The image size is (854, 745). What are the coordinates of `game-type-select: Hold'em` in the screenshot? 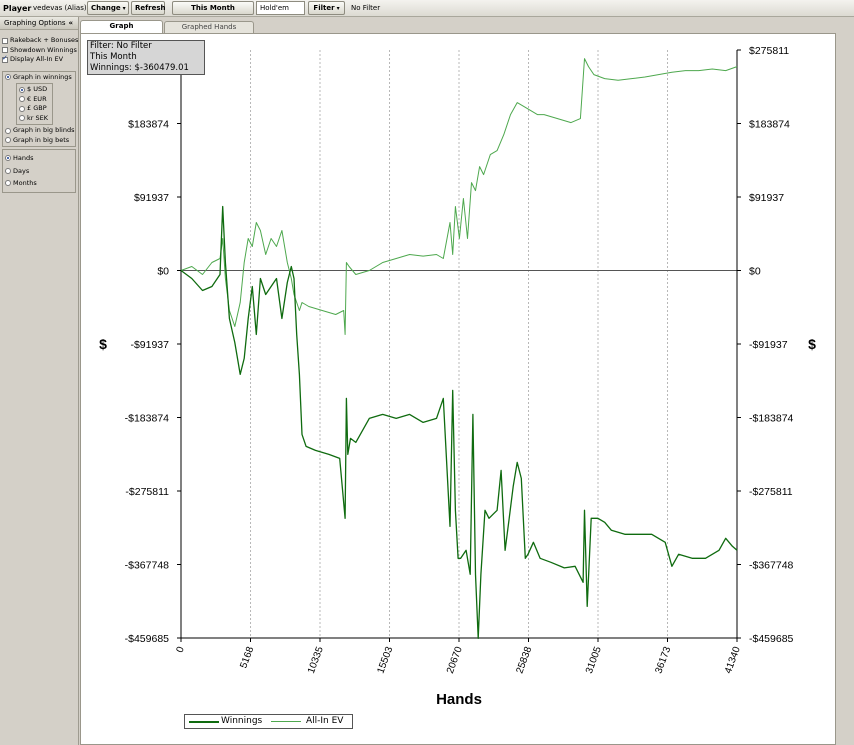 It's located at (280, 8).